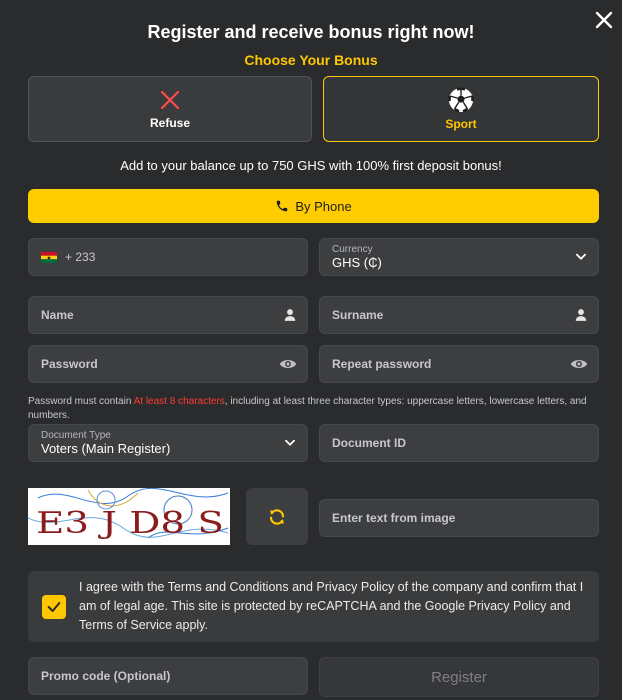 The height and width of the screenshot is (700, 622). Describe the element at coordinates (179, 401) in the screenshot. I see `hint-highlight: At least 8 characters` at that location.